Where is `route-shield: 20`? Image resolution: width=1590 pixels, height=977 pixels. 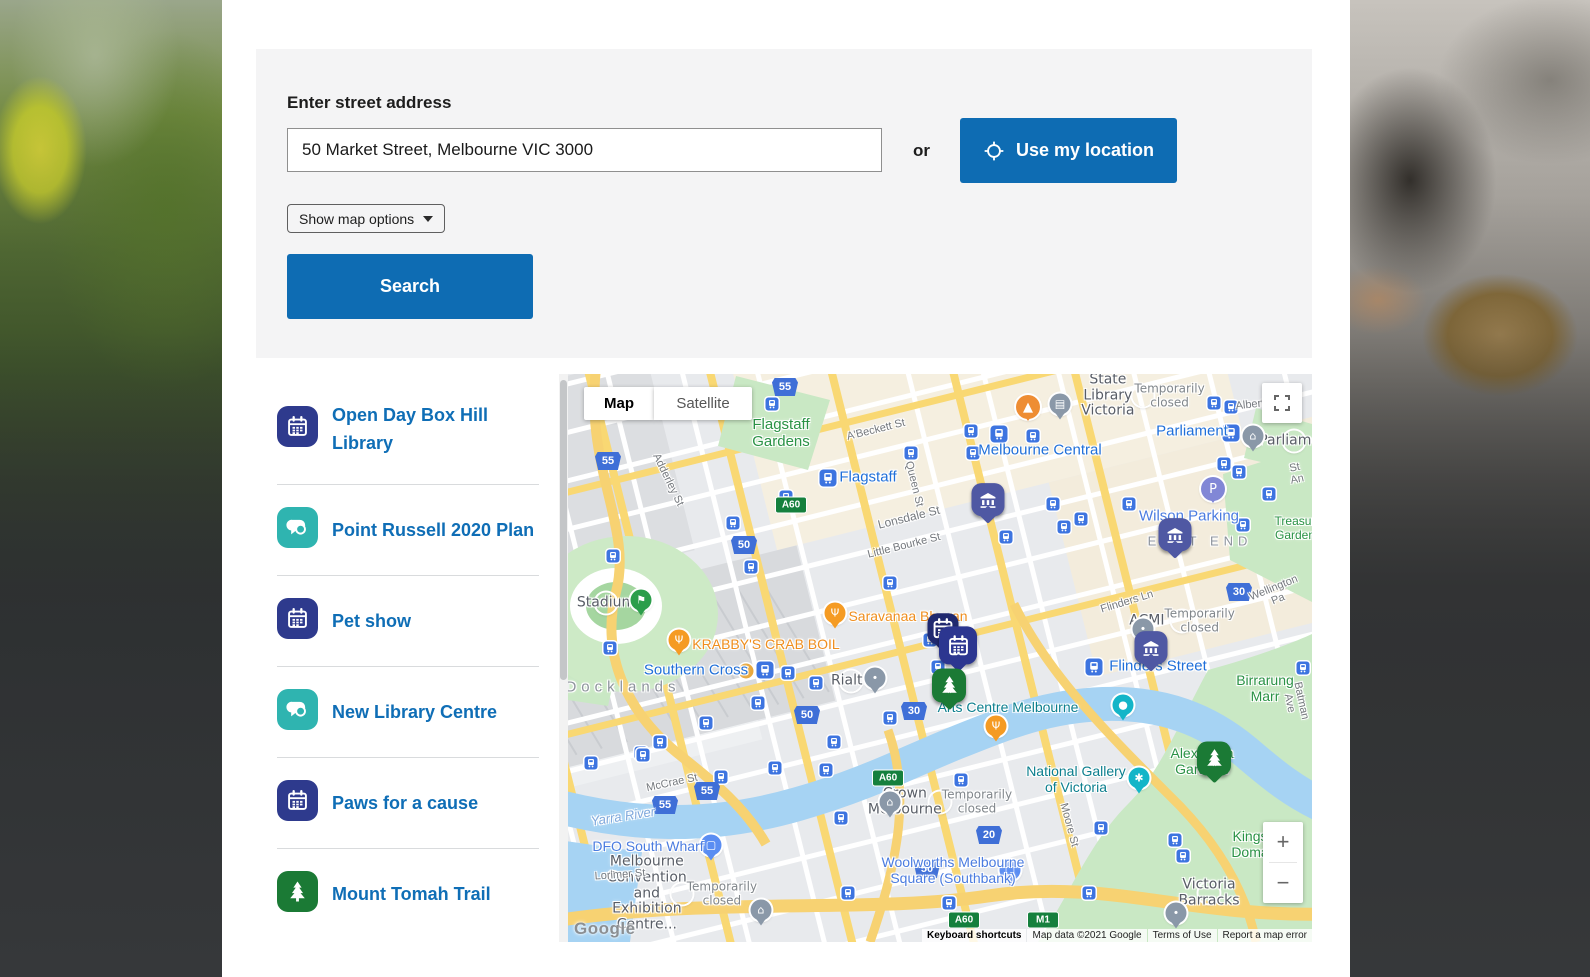 route-shield: 20 is located at coordinates (989, 835).